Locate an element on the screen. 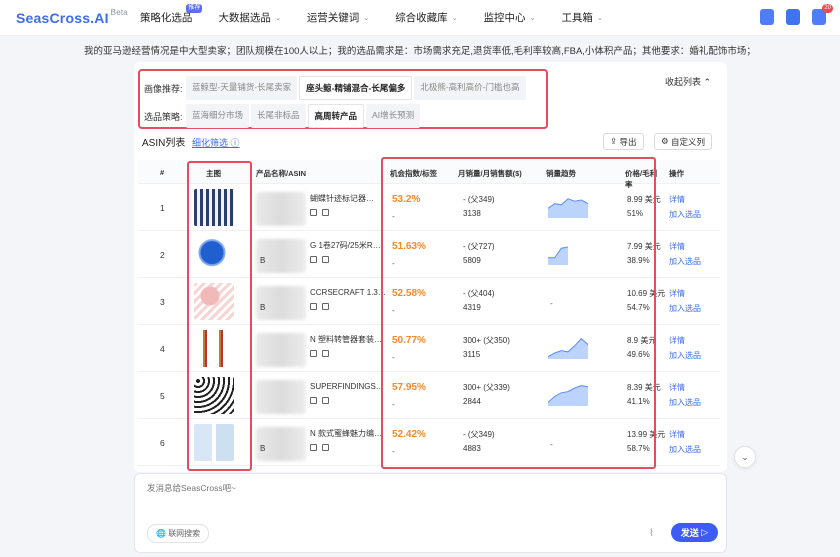  recommend-badge: 推荐 is located at coordinates (194, 8).